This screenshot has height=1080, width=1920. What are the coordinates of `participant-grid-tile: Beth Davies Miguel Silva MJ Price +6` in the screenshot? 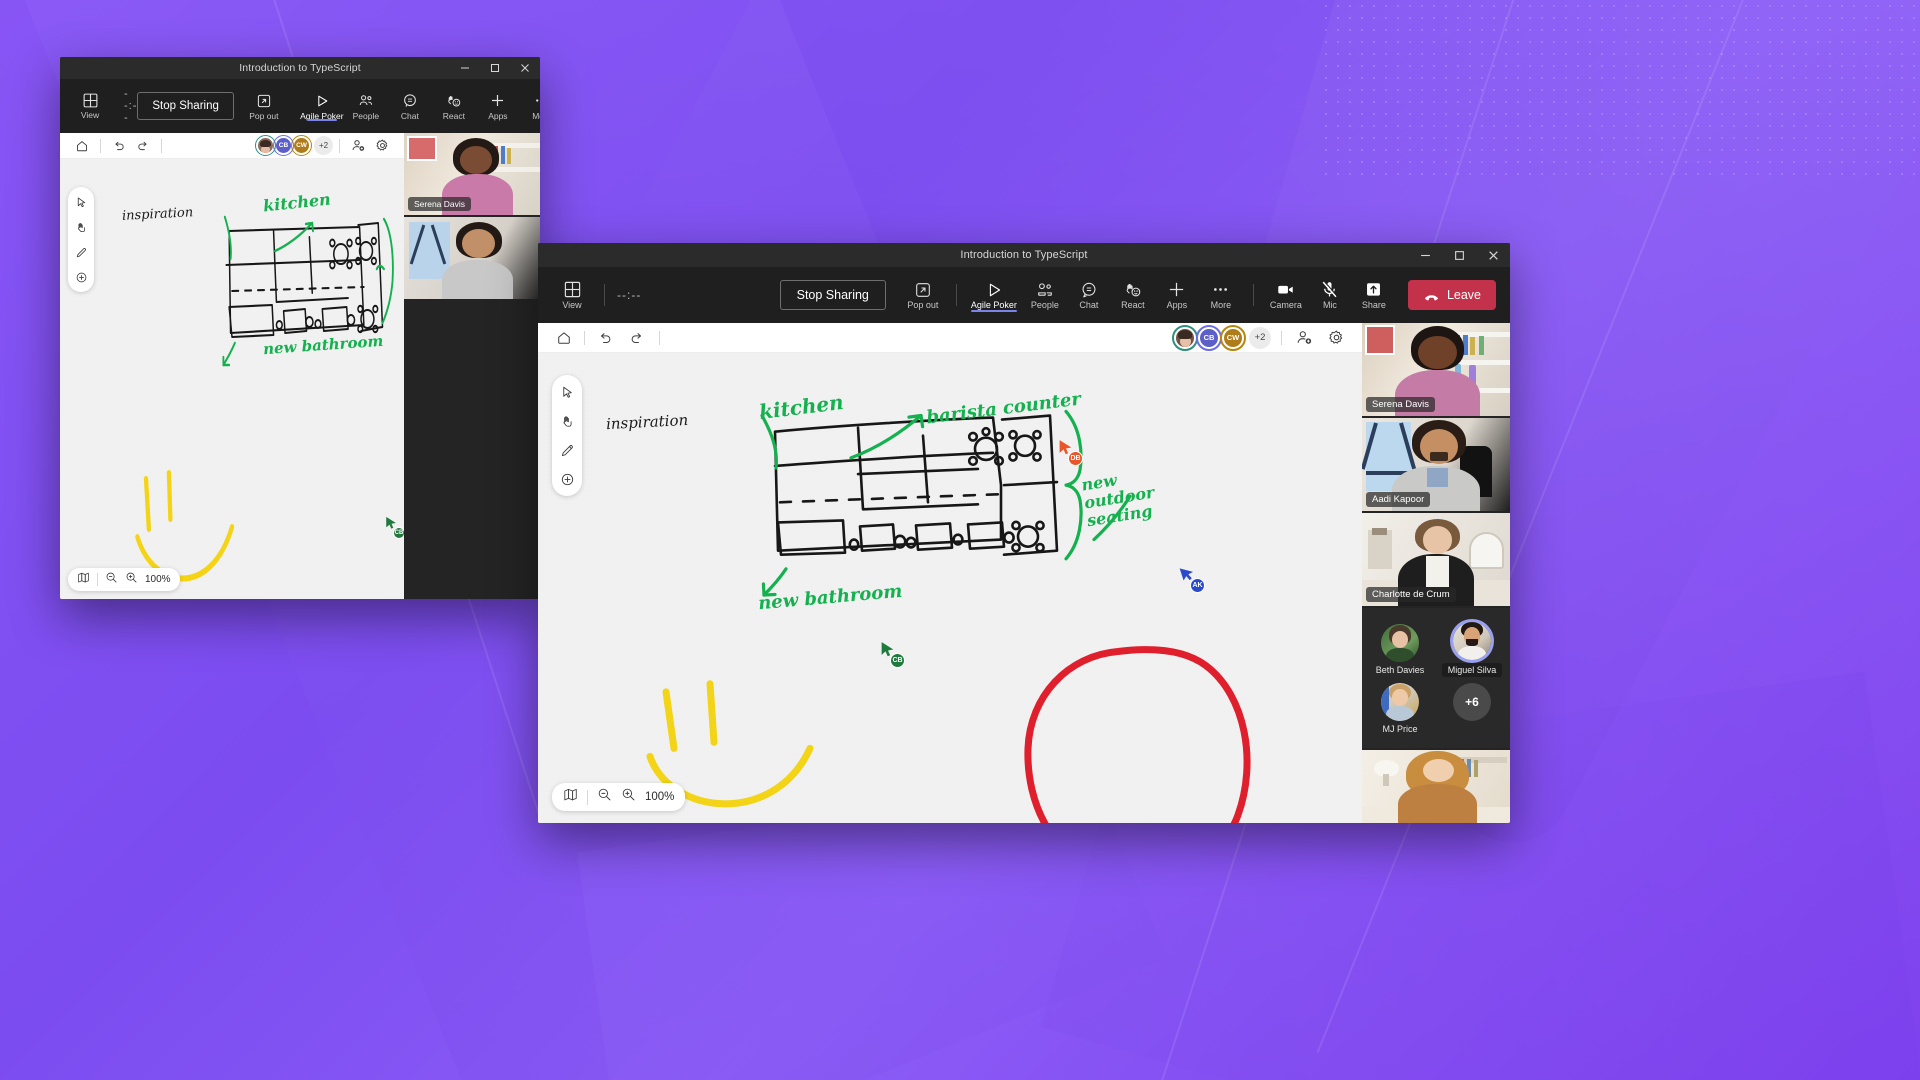 It's located at (1436, 678).